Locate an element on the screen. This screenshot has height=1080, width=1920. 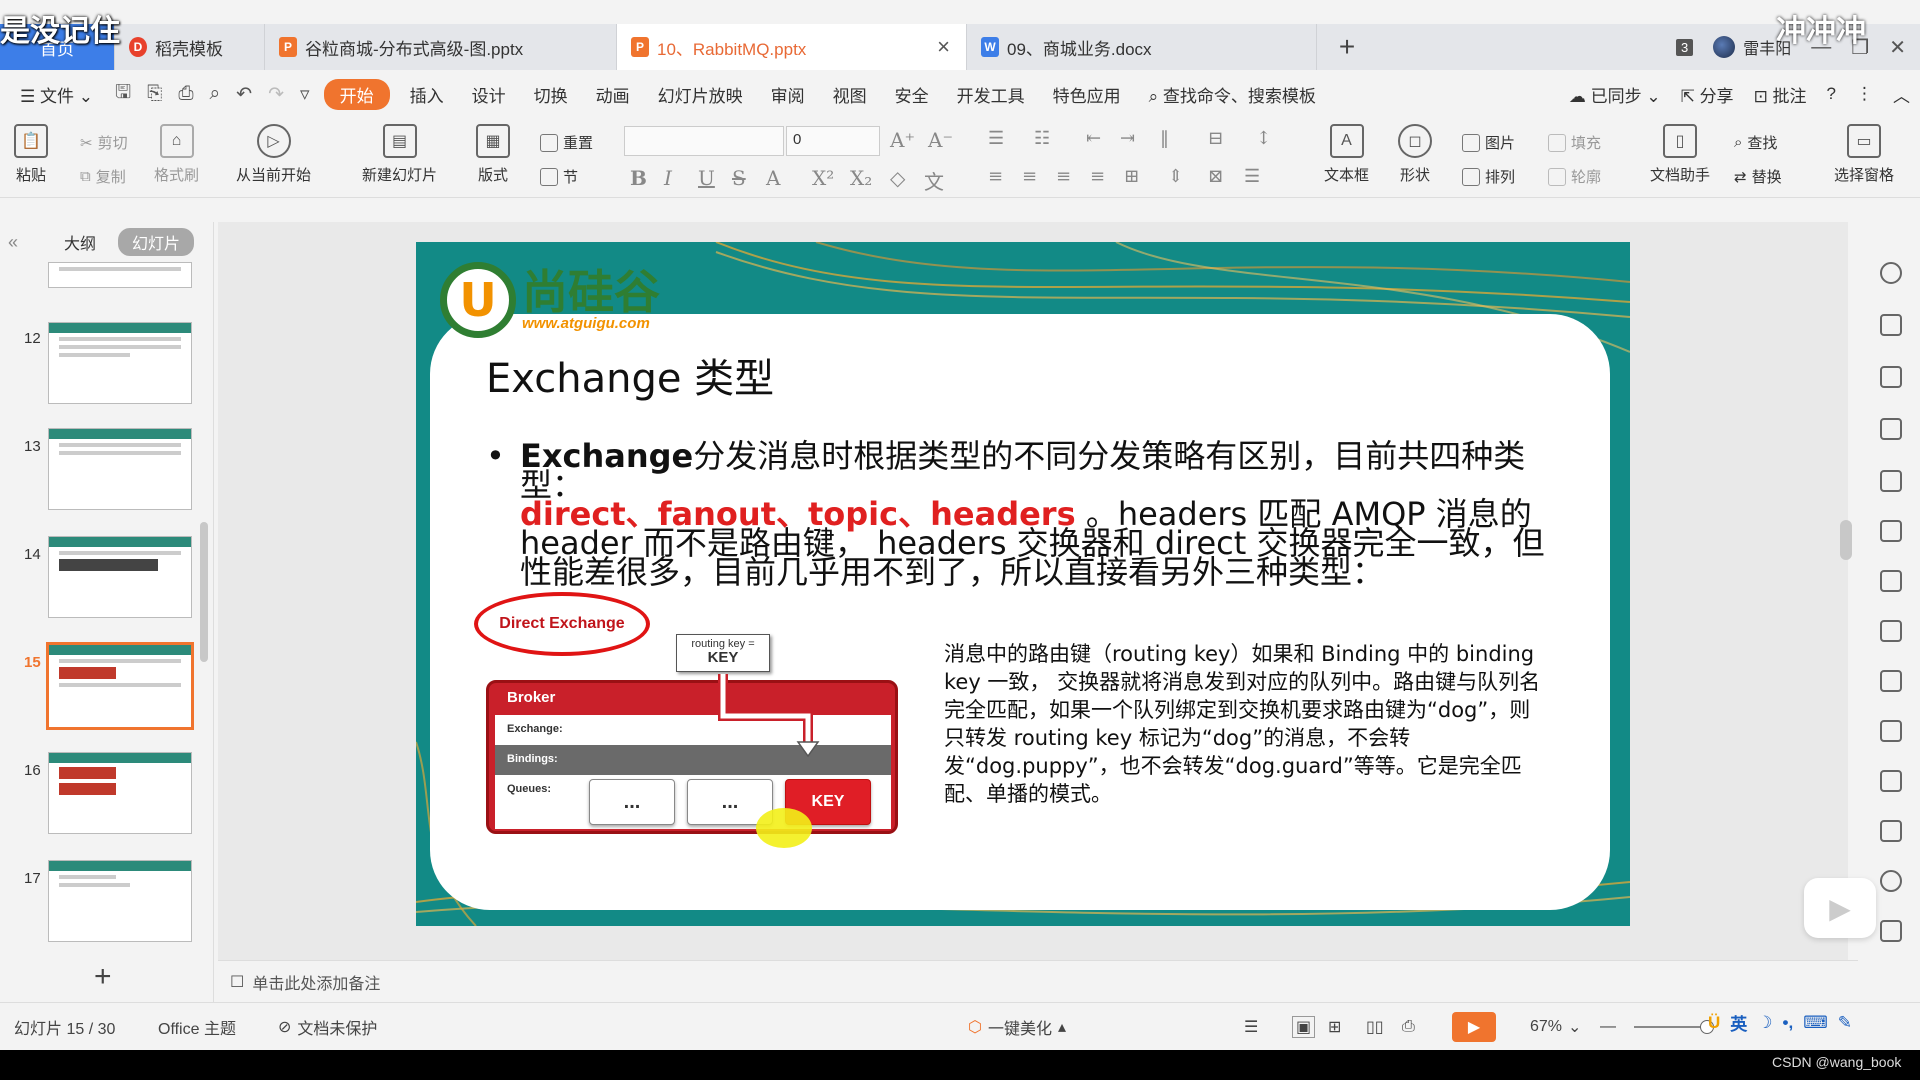
star-icon is located at coordinates (1891, 273).